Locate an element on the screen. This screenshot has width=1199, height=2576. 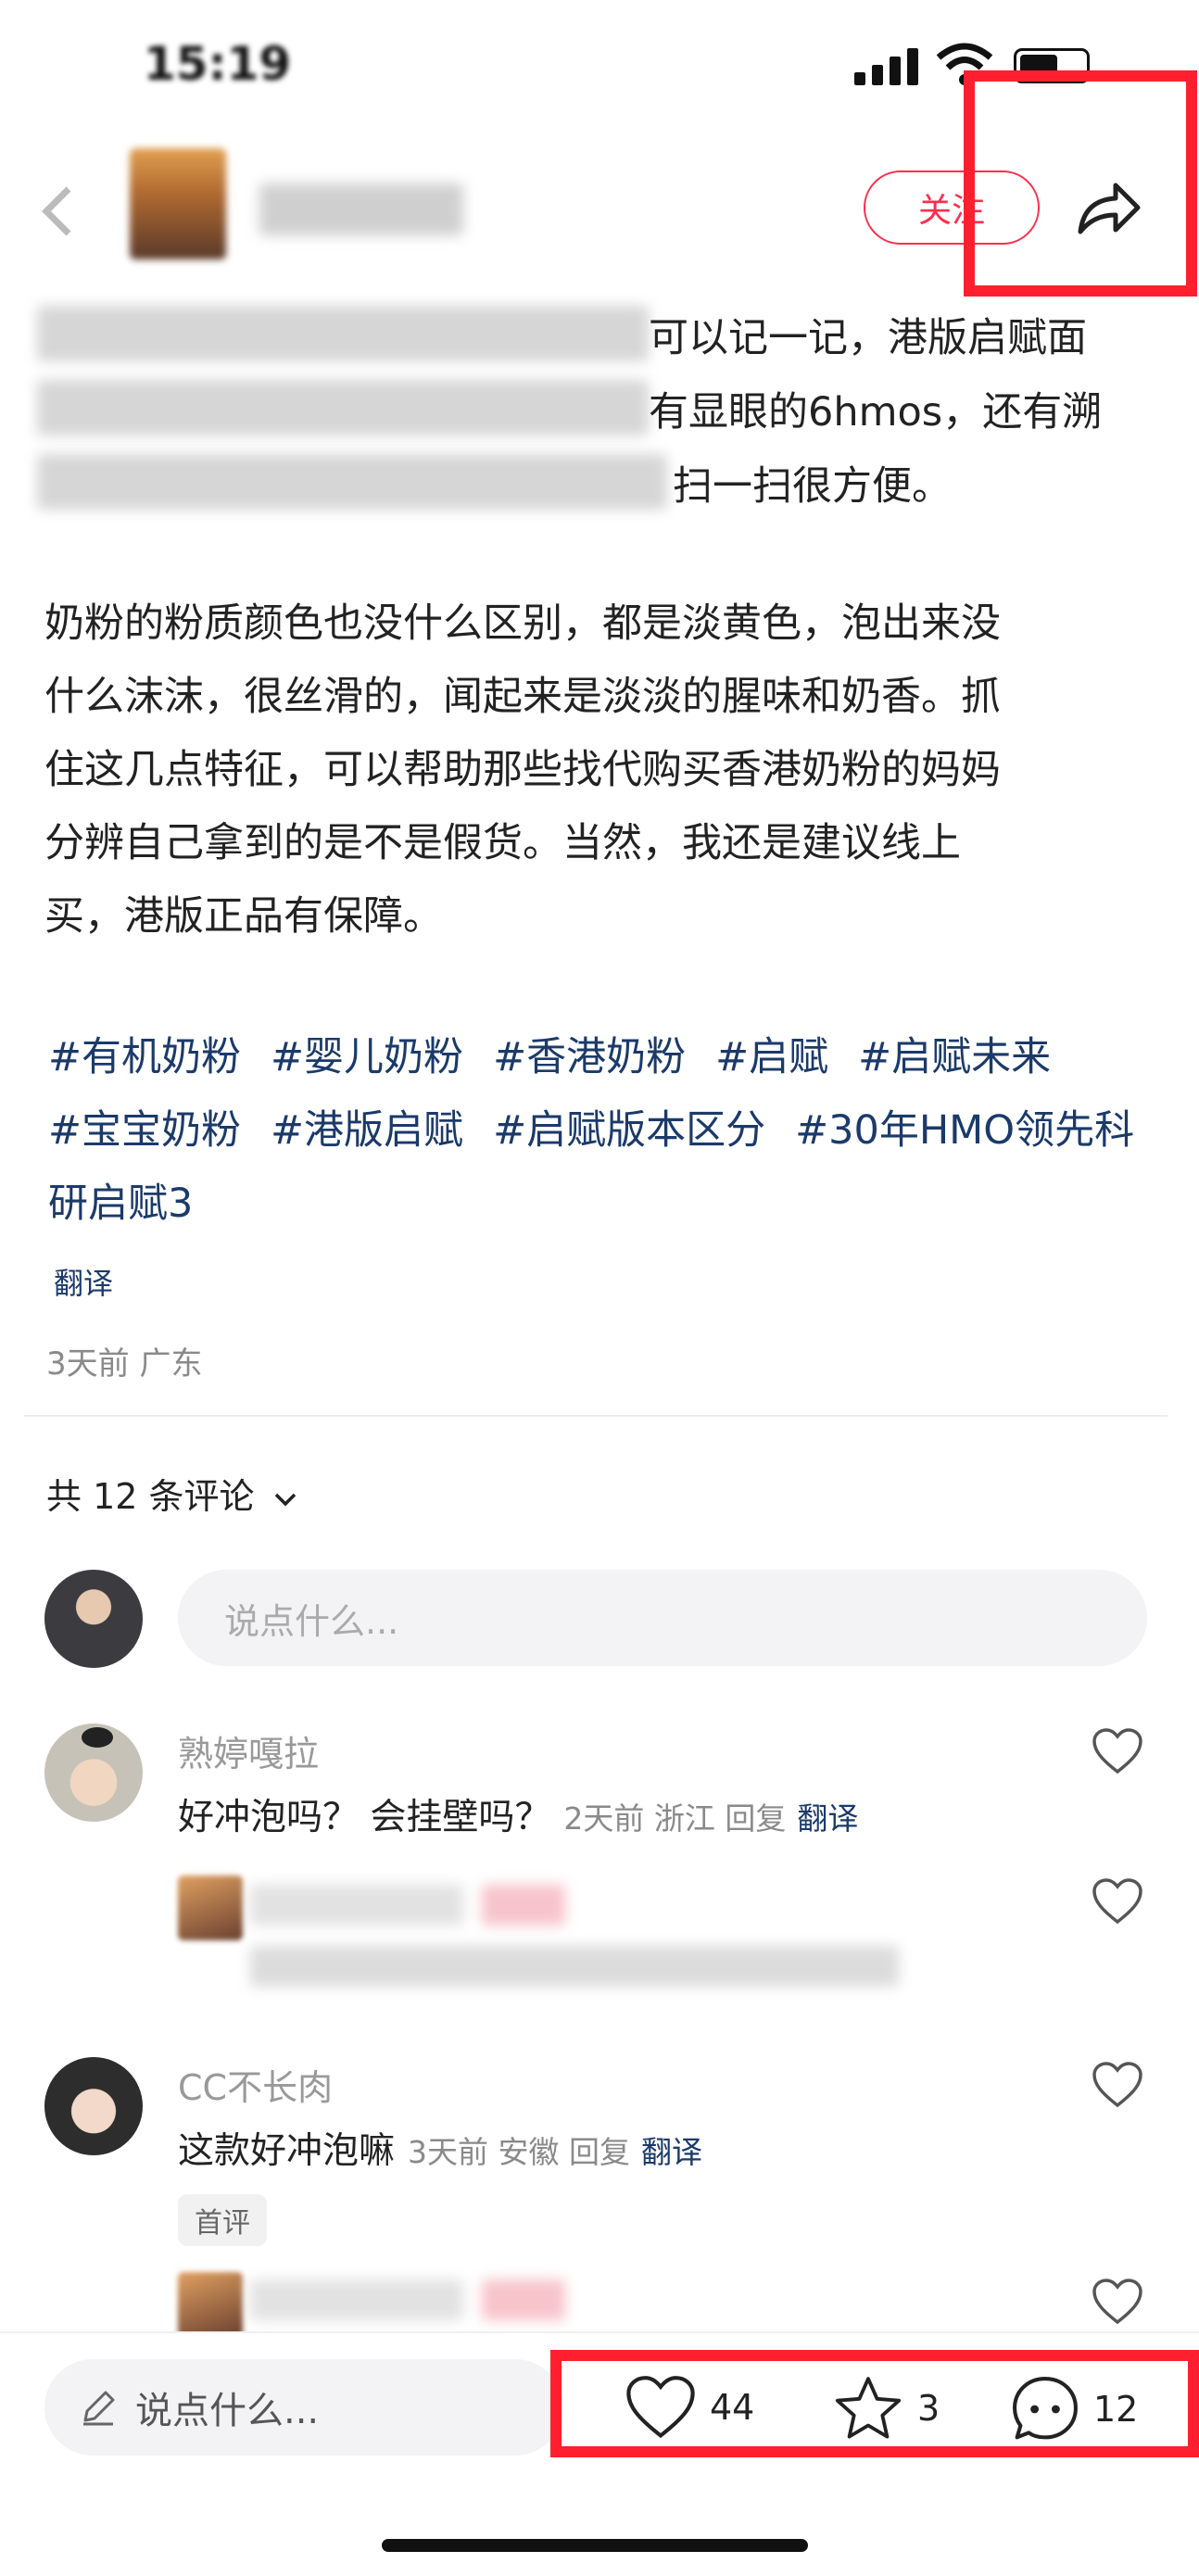
hashtag: #宝宝奶粉 is located at coordinates (144, 1130).